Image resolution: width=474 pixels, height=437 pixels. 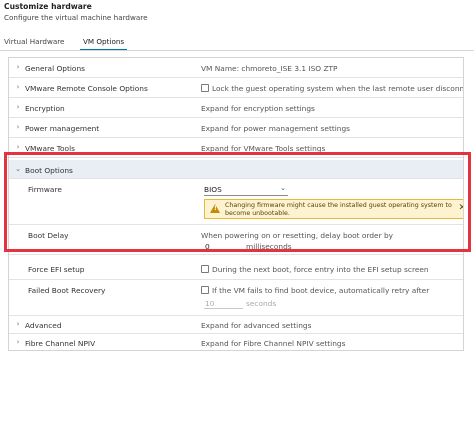 What do you see at coordinates (223, 247) in the screenshot?
I see `boot-delay-input: 0` at bounding box center [223, 247].